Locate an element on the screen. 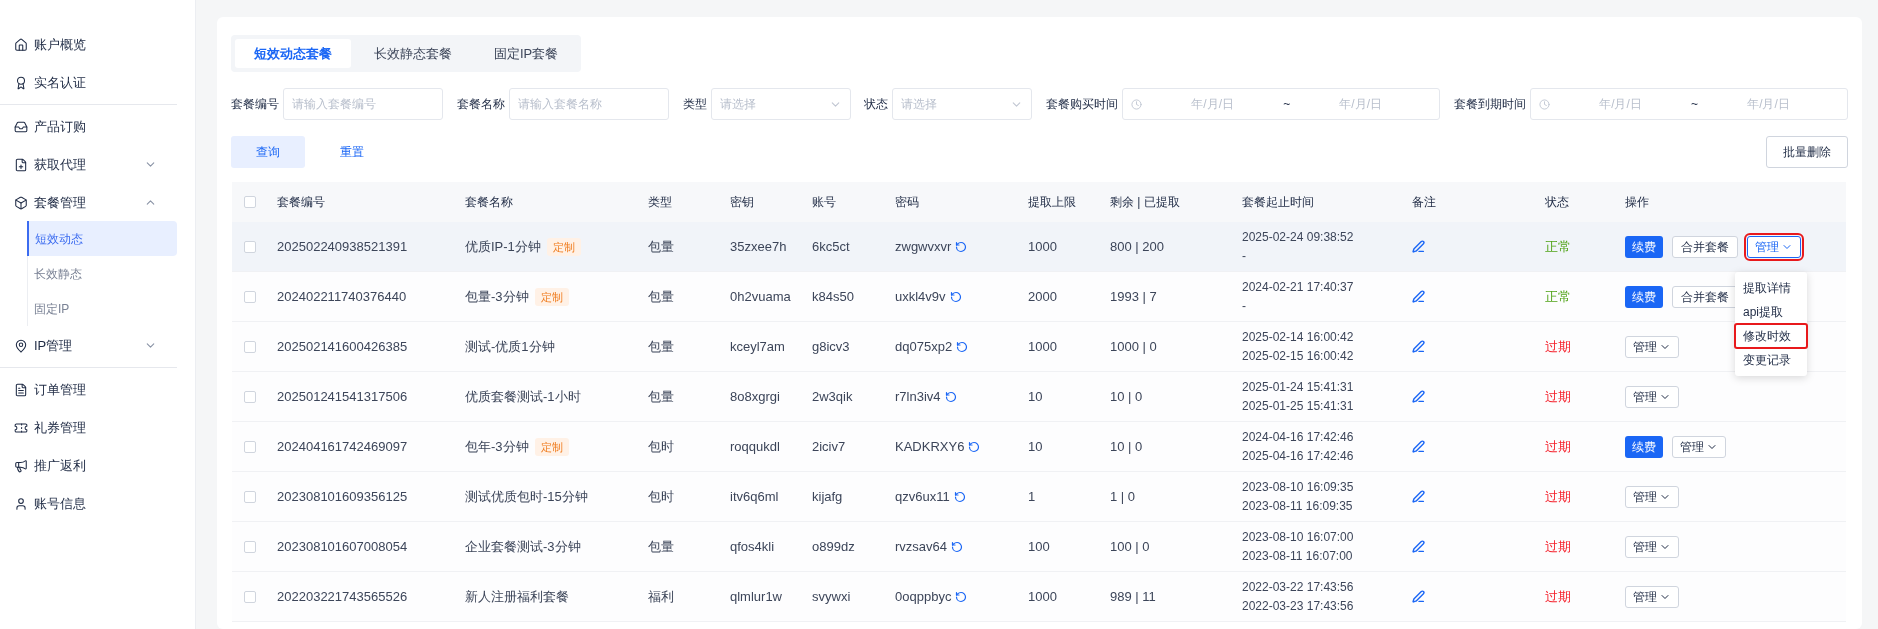  batch-delete-button: 批量删除 is located at coordinates (1807, 152).